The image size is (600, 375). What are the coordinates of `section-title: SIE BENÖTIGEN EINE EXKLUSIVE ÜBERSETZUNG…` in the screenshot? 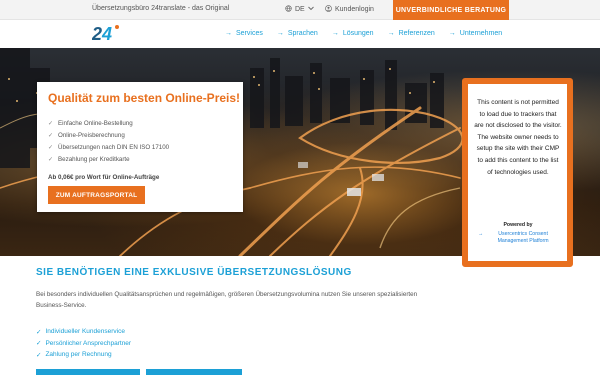 It's located at (194, 272).